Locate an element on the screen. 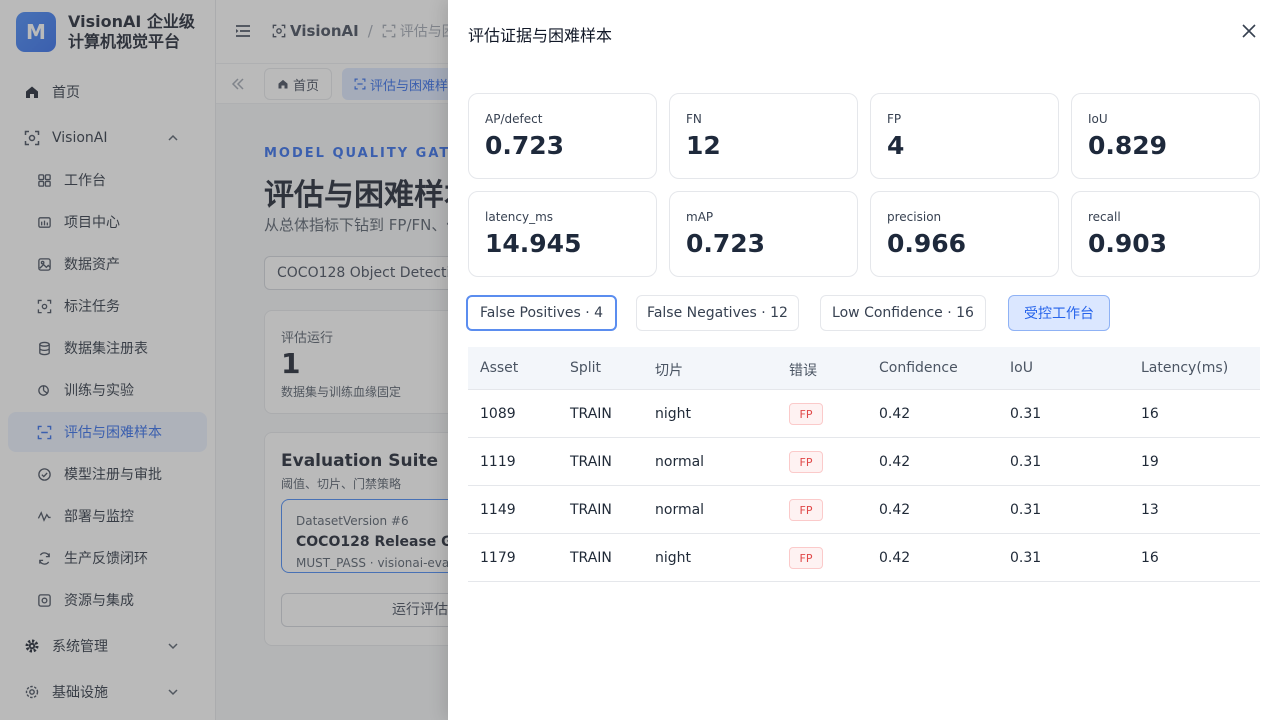 The height and width of the screenshot is (720, 1280). filter-false-negatives: False Negatives · 12 is located at coordinates (717, 313).